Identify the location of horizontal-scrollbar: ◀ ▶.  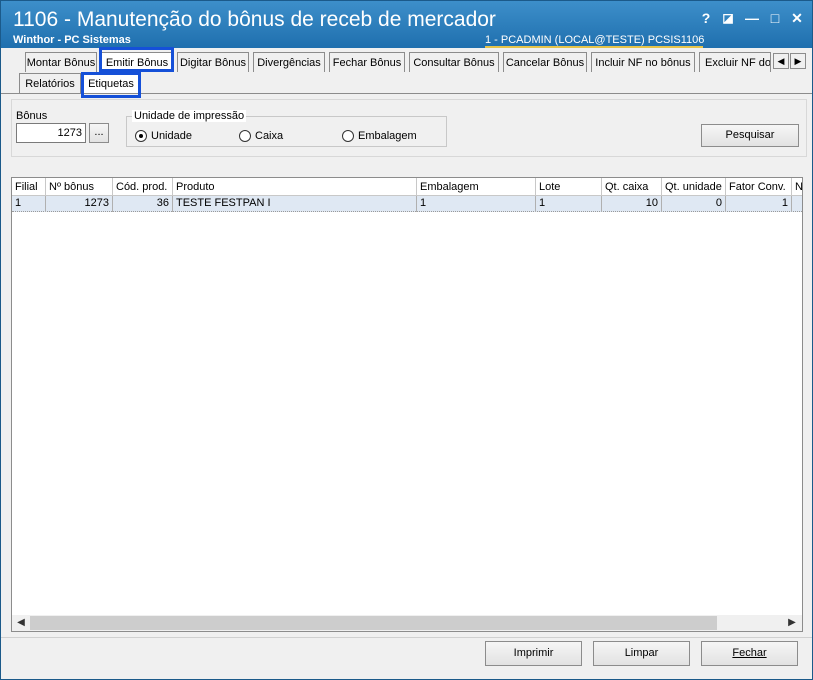
(407, 623).